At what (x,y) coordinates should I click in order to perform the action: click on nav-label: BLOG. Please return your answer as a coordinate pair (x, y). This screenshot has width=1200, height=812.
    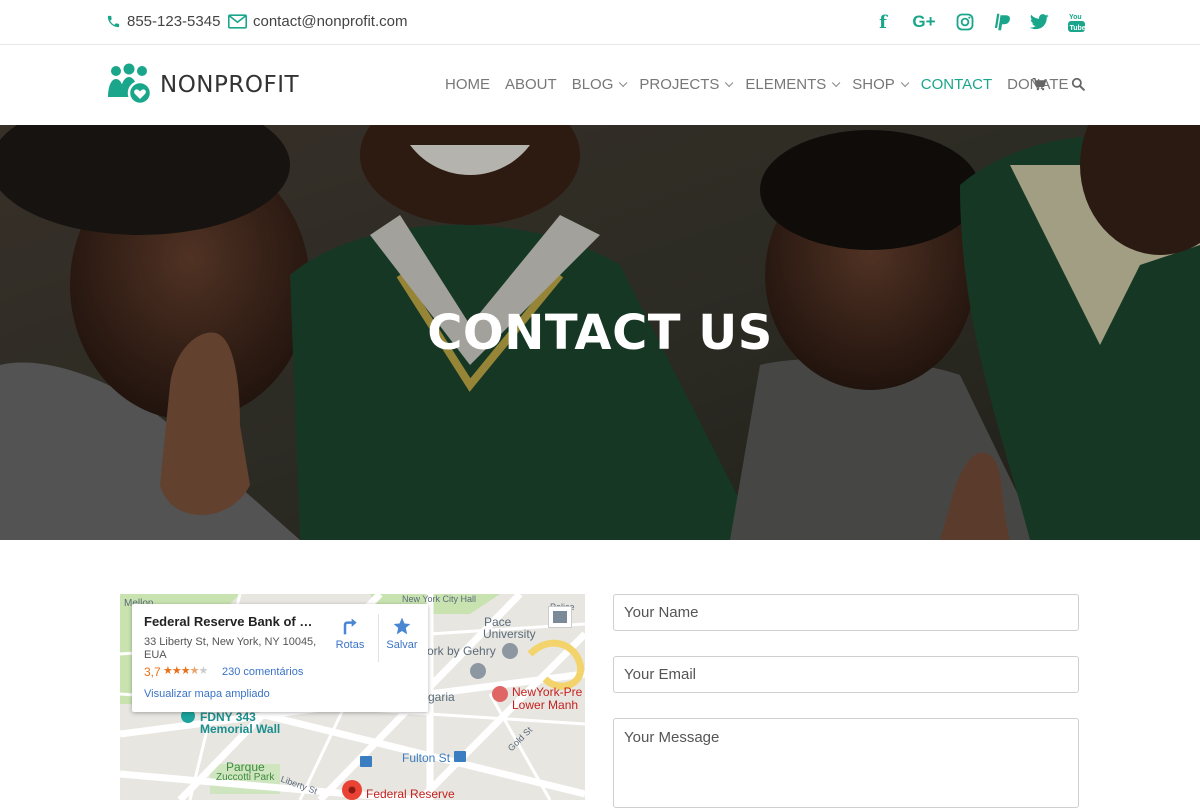
    Looking at the image, I should click on (592, 84).